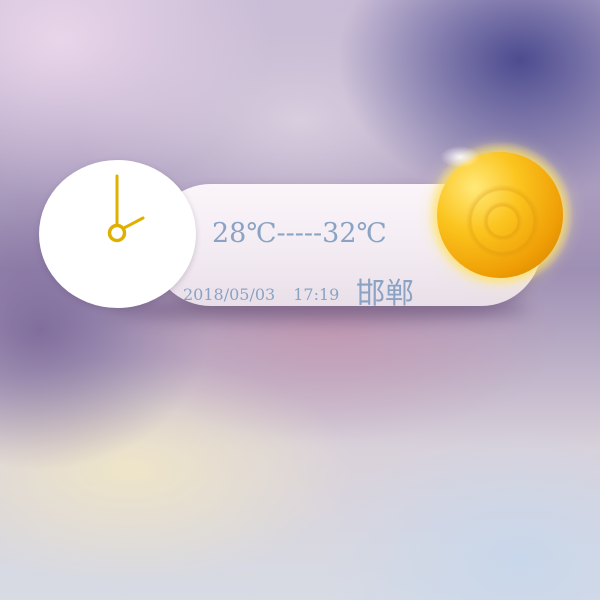  I want to click on sun-sparkle, so click(460, 157).